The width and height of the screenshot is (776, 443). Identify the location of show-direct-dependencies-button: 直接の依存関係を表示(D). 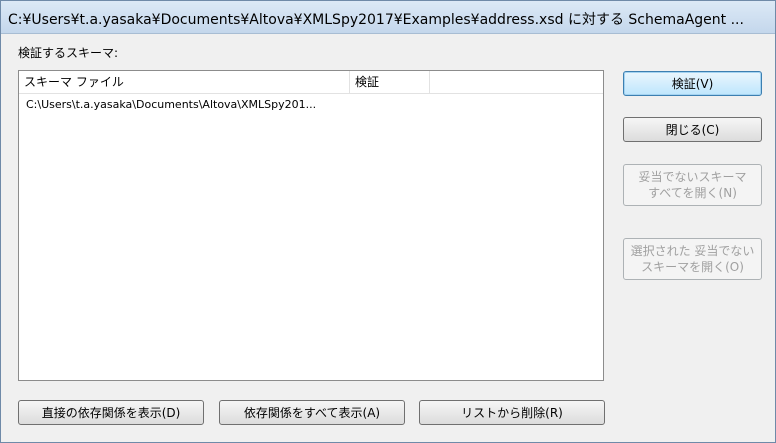
(111, 412).